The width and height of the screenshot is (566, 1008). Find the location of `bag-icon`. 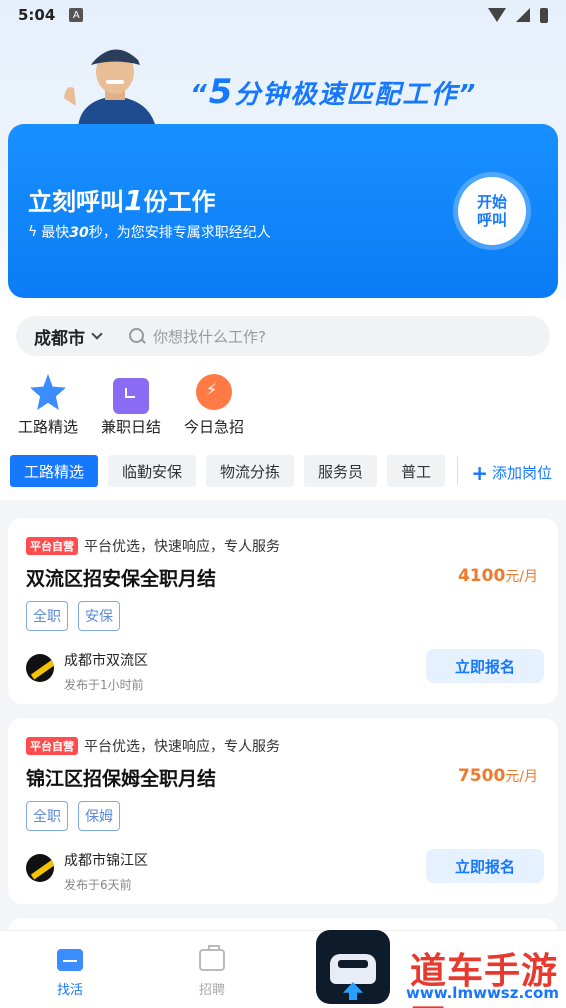

bag-icon is located at coordinates (212, 958).